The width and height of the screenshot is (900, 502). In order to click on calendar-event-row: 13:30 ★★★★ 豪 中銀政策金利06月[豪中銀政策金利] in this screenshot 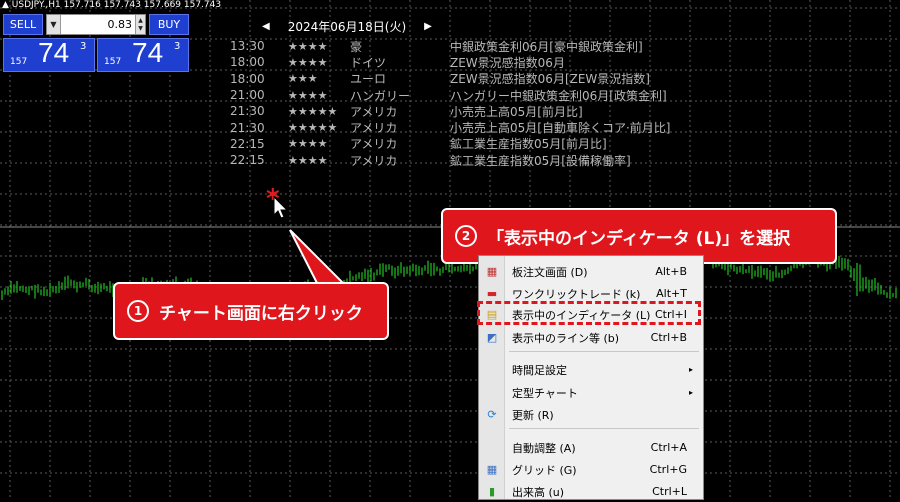, I will do `click(450, 46)`.